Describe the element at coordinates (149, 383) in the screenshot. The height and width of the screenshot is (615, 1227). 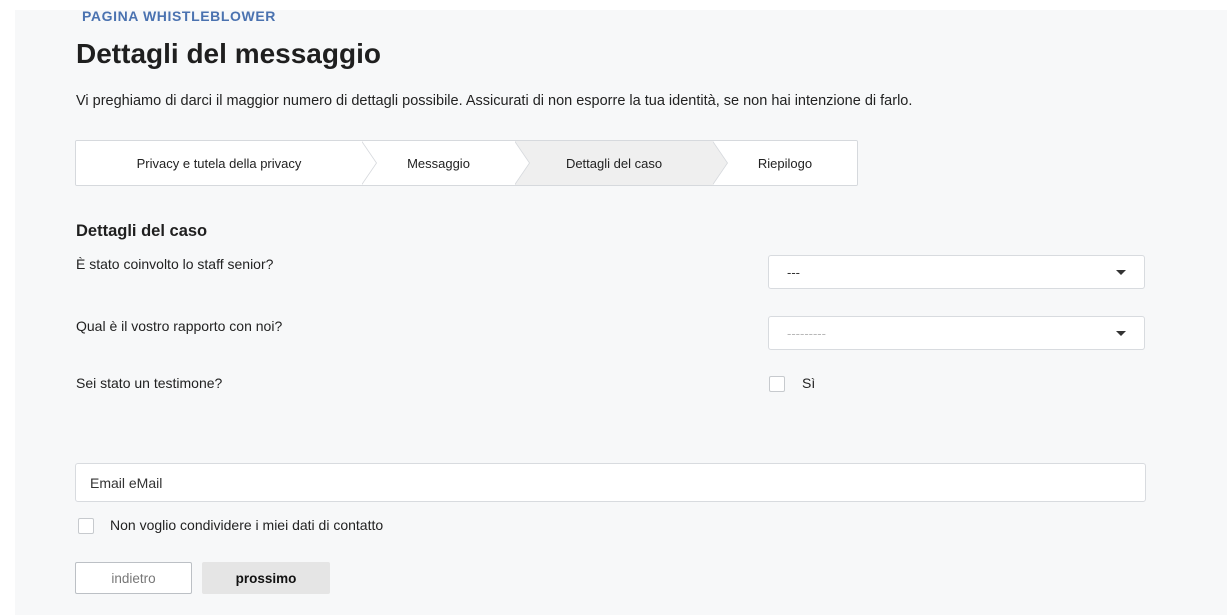
I see `witness-question: Sei stato un testimone?` at that location.